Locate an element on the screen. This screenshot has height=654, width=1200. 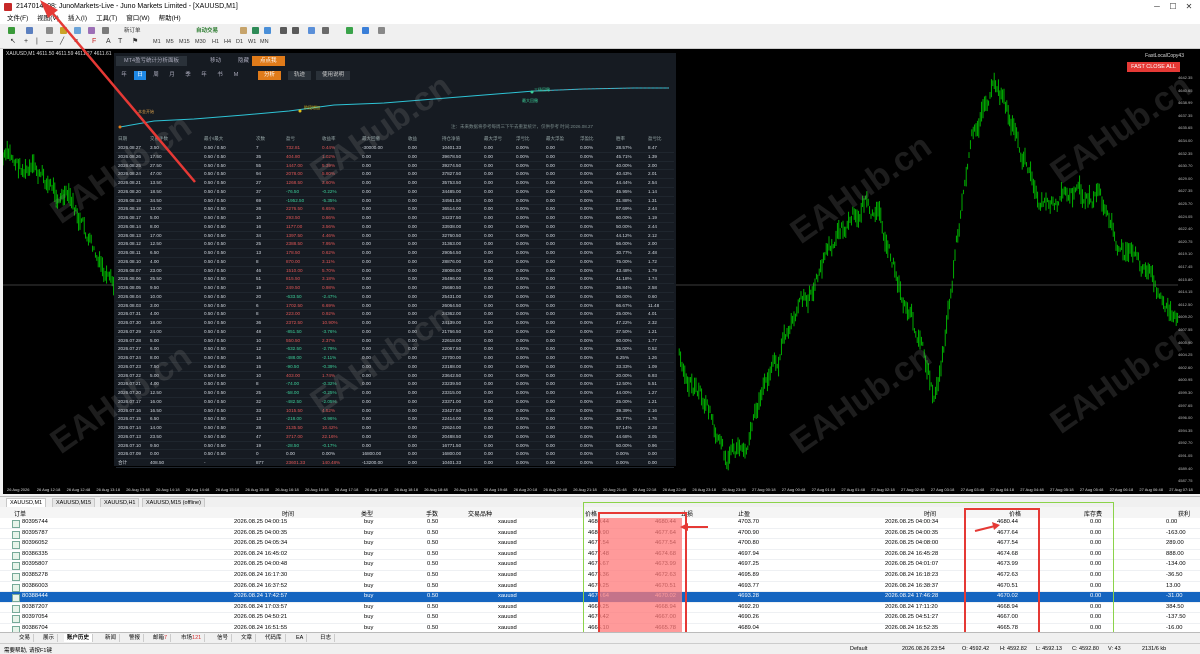
red-arrow-line is located at coordinates (122, 96).